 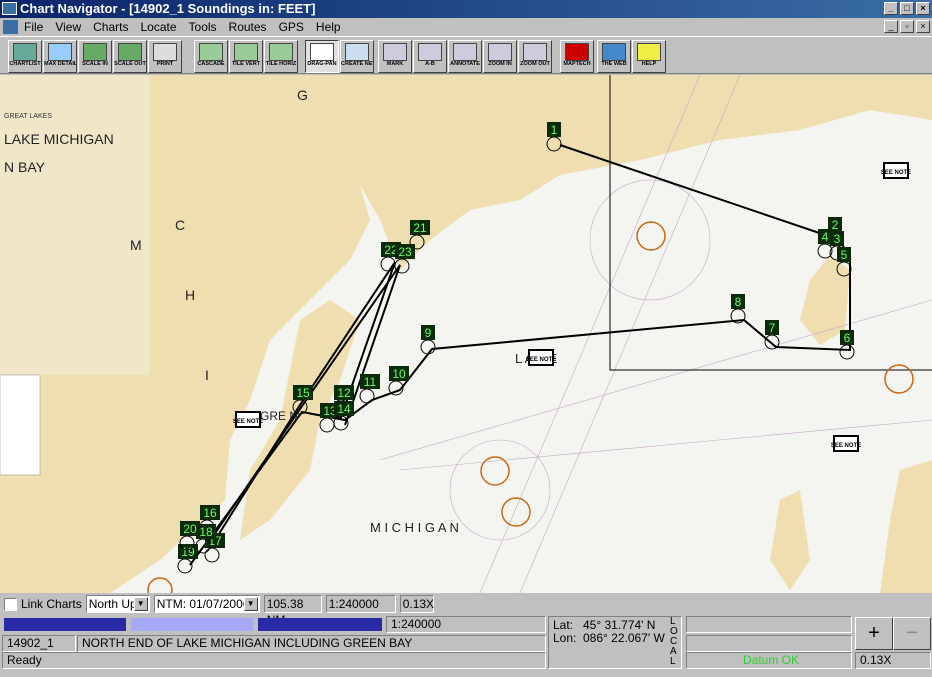 I want to click on waypoint-label: 10, so click(x=399, y=374).